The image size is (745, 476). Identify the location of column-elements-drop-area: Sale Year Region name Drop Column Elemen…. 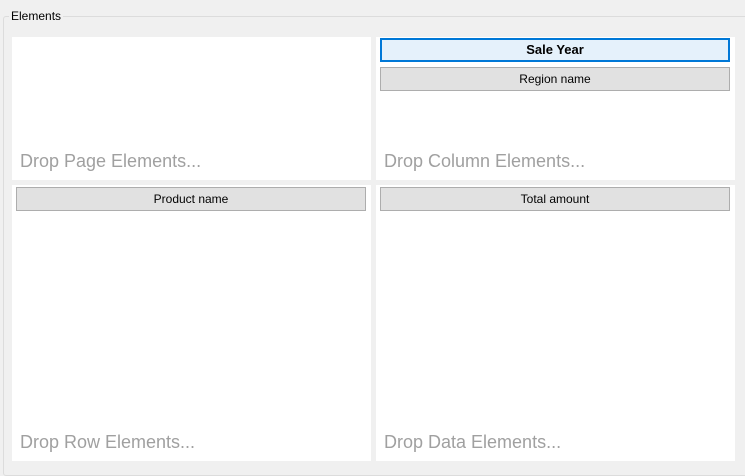
(555, 108).